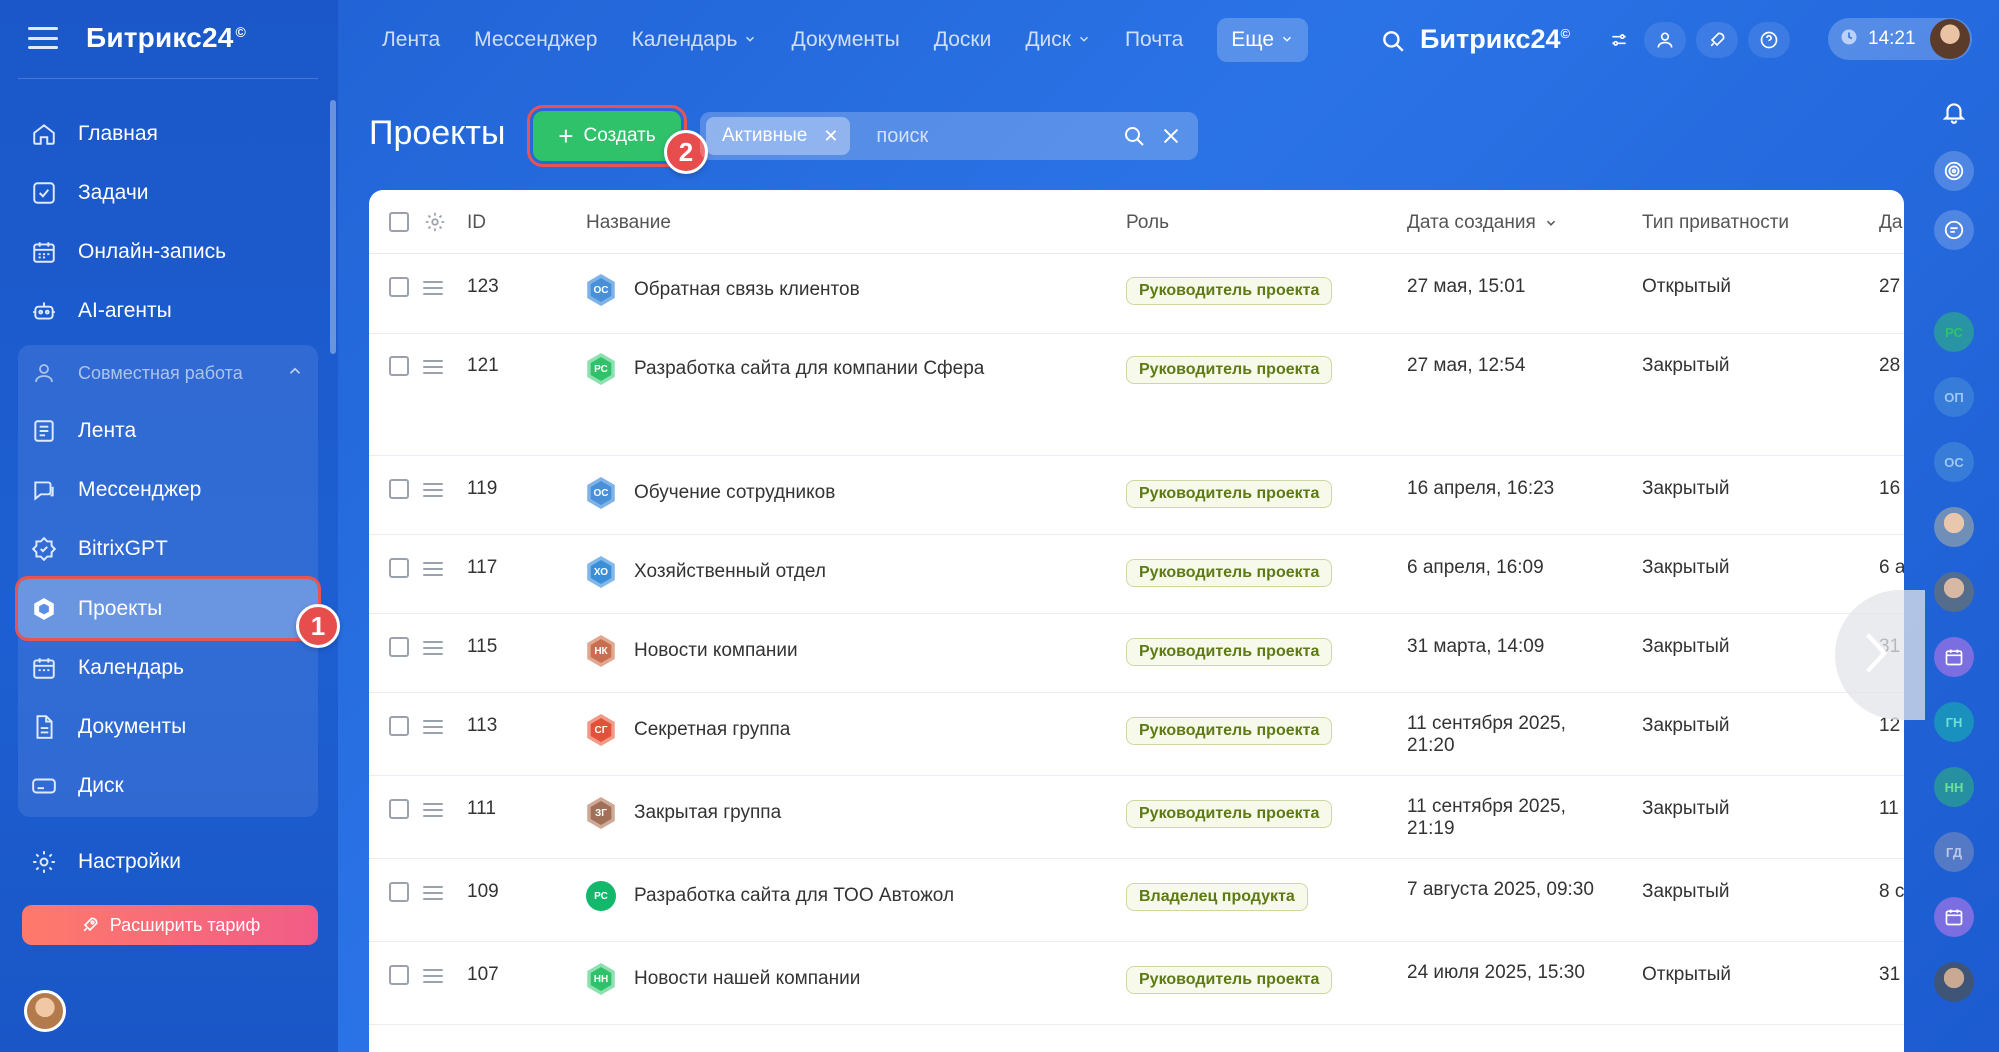  Describe the element at coordinates (734, 493) in the screenshot. I see `cell-name: Обучение сотрудников` at that location.